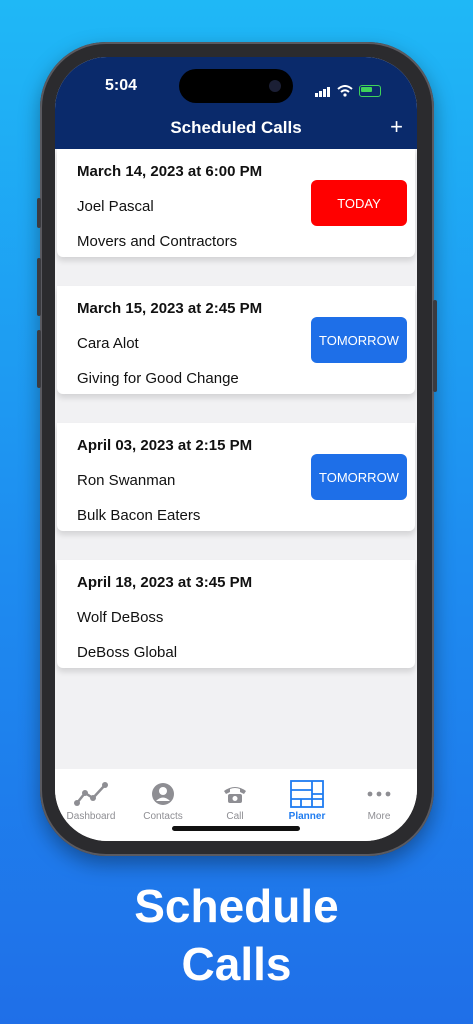 The height and width of the screenshot is (1024, 473). What do you see at coordinates (165, 445) in the screenshot?
I see `call-date: April 03, 2023 at 2:15 PM` at bounding box center [165, 445].